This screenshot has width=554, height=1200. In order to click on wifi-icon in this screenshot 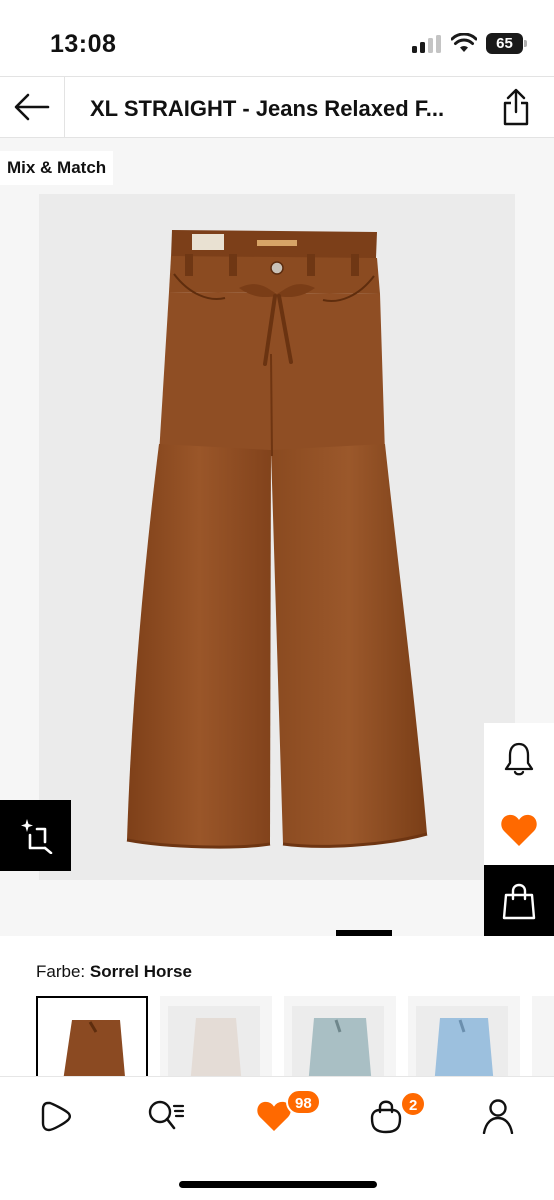, I will do `click(464, 42)`.